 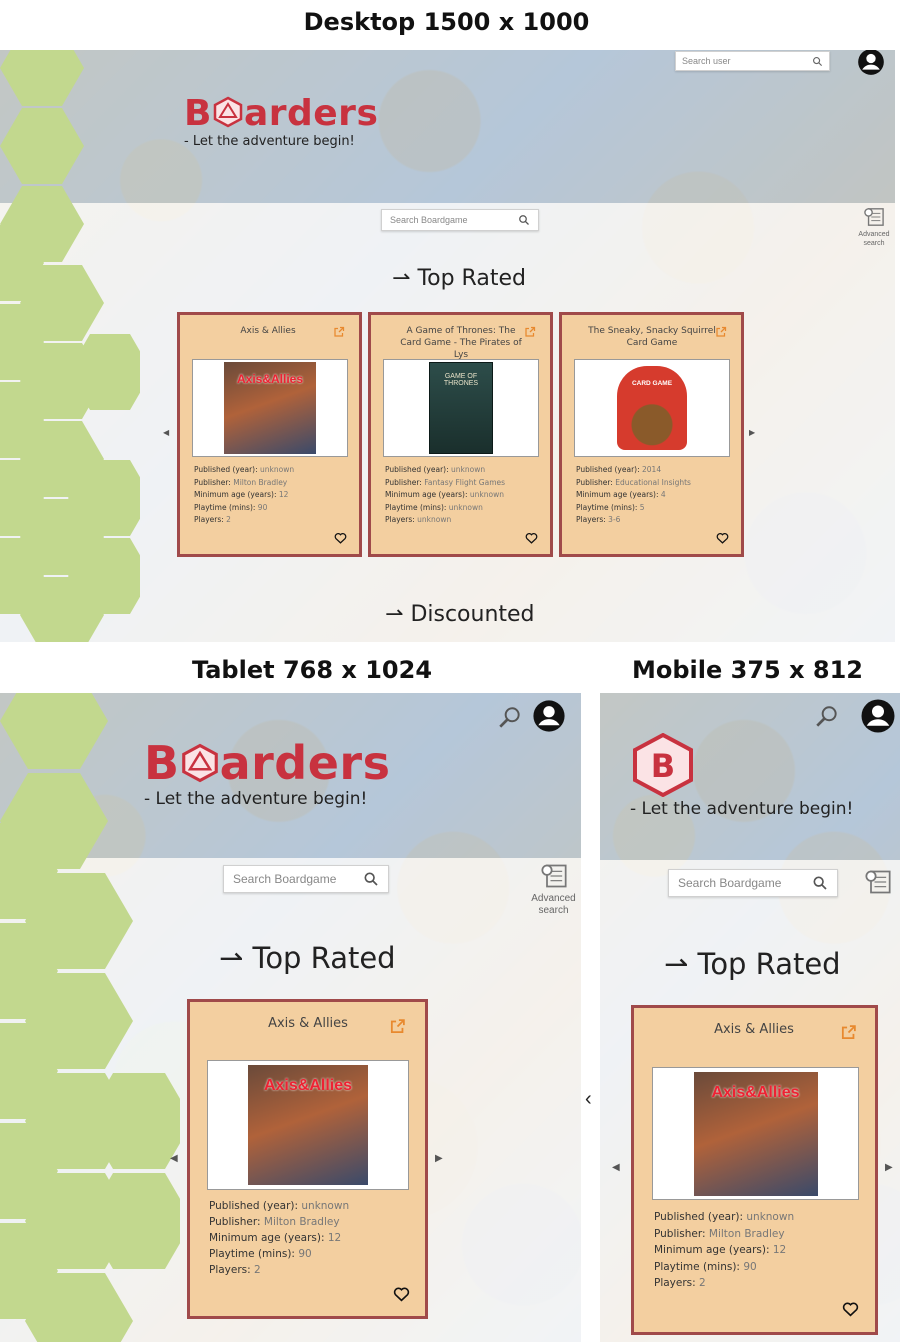 What do you see at coordinates (706, 61) in the screenshot?
I see `search-user-placeholder: Search user` at bounding box center [706, 61].